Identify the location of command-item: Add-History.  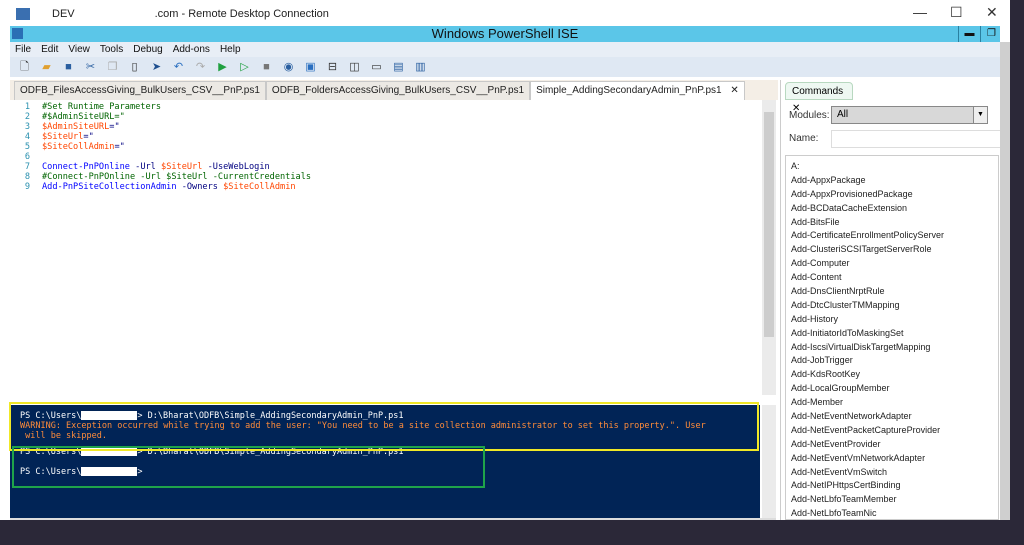
(894, 320).